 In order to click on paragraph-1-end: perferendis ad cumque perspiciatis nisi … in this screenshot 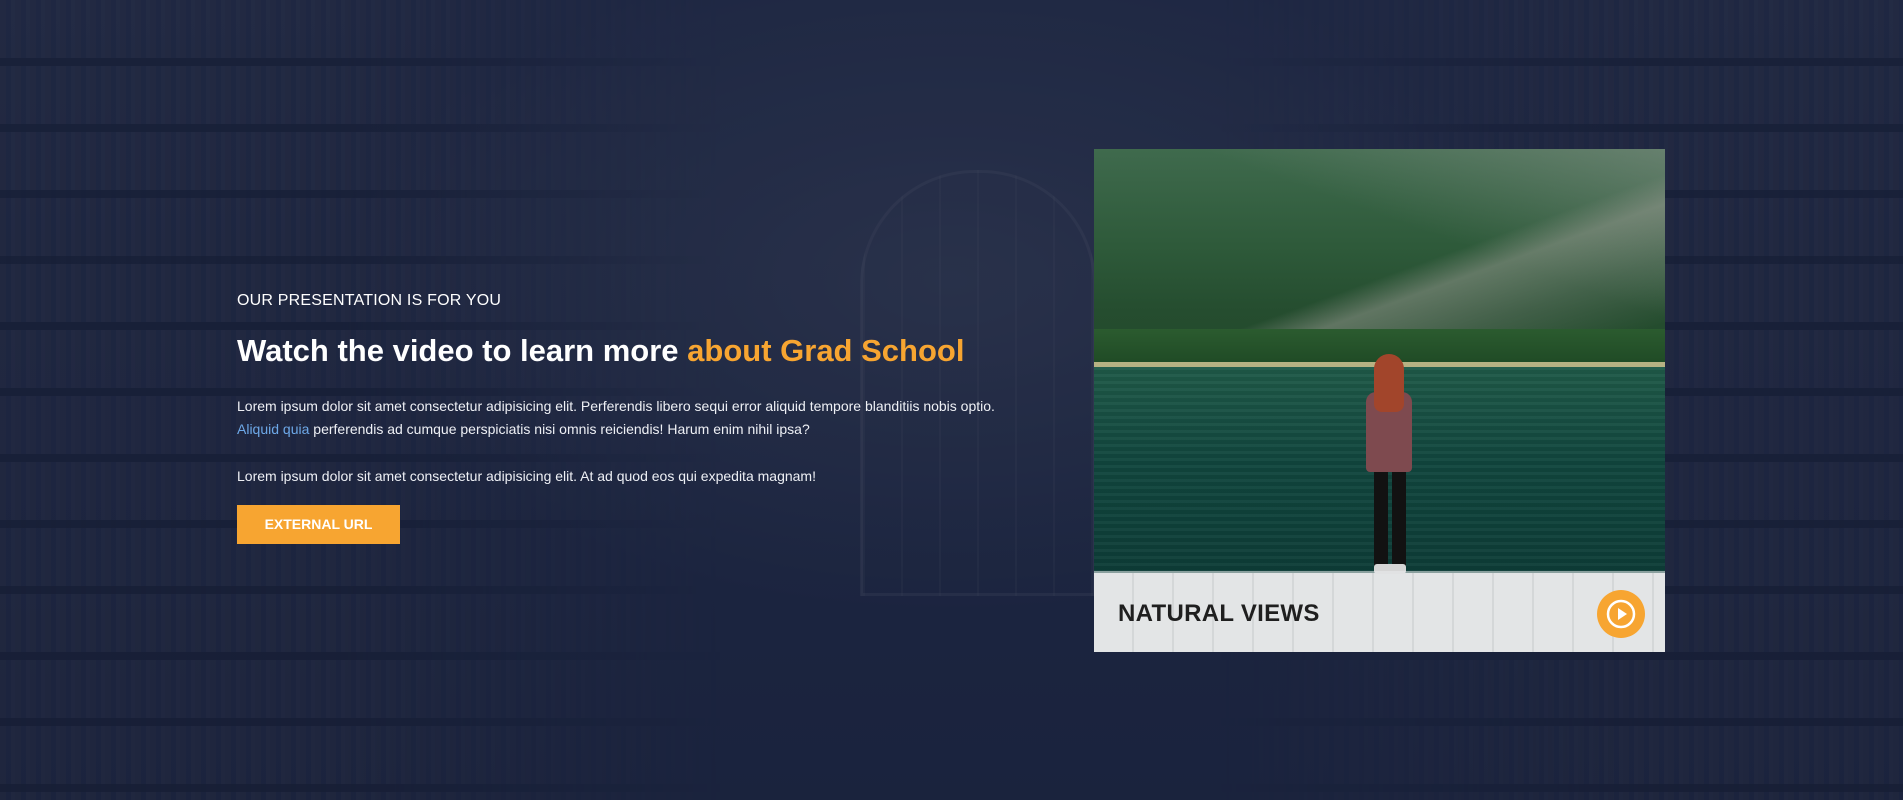, I will do `click(559, 428)`.